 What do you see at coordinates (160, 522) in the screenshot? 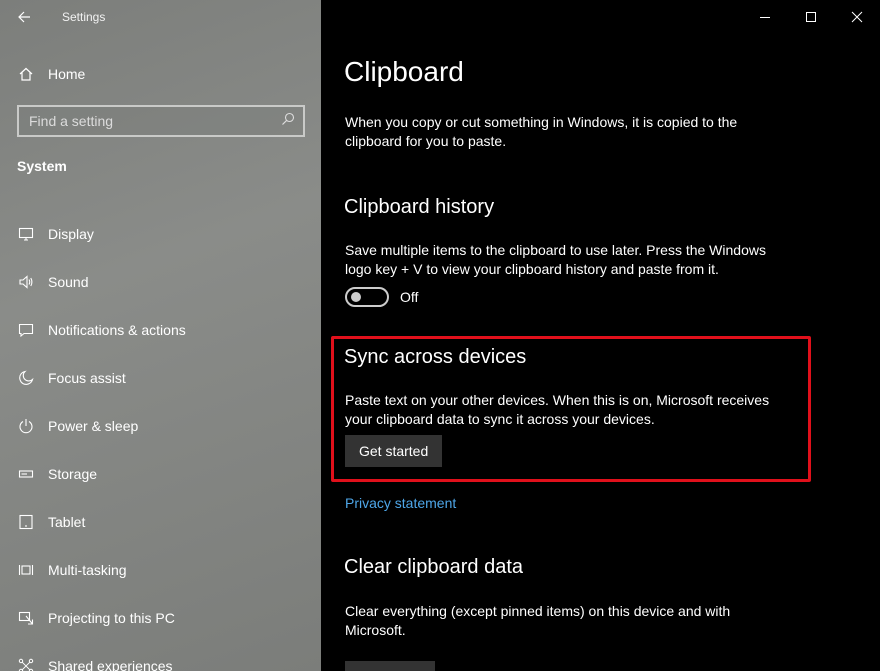
I see `sidebar-item-tablet: Tablet` at bounding box center [160, 522].